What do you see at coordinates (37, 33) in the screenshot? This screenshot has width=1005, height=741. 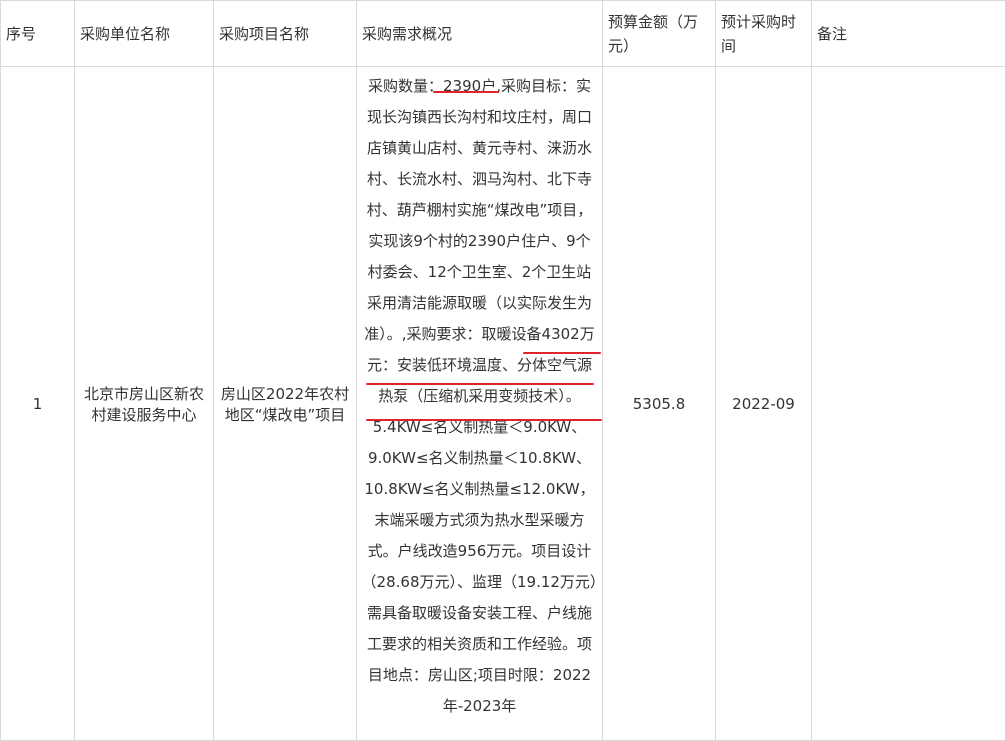 I see `header-index: 序号` at bounding box center [37, 33].